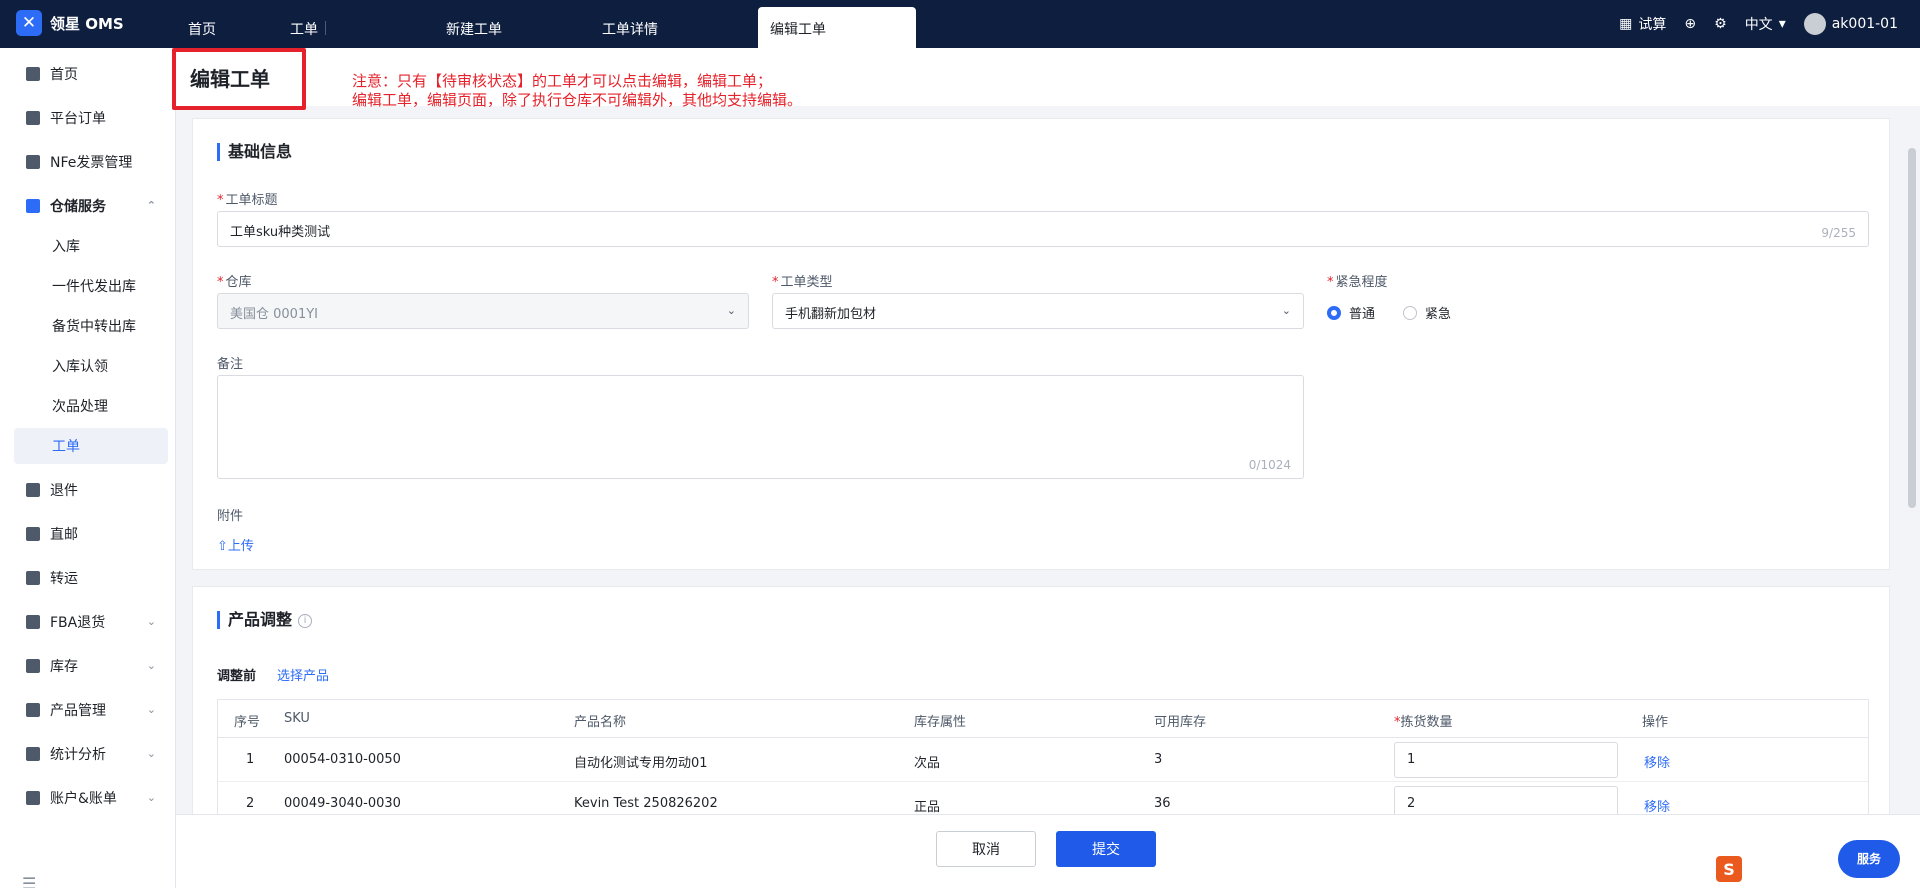 The width and height of the screenshot is (1920, 888). What do you see at coordinates (303, 674) in the screenshot?
I see `select-product-link: 选择产品` at bounding box center [303, 674].